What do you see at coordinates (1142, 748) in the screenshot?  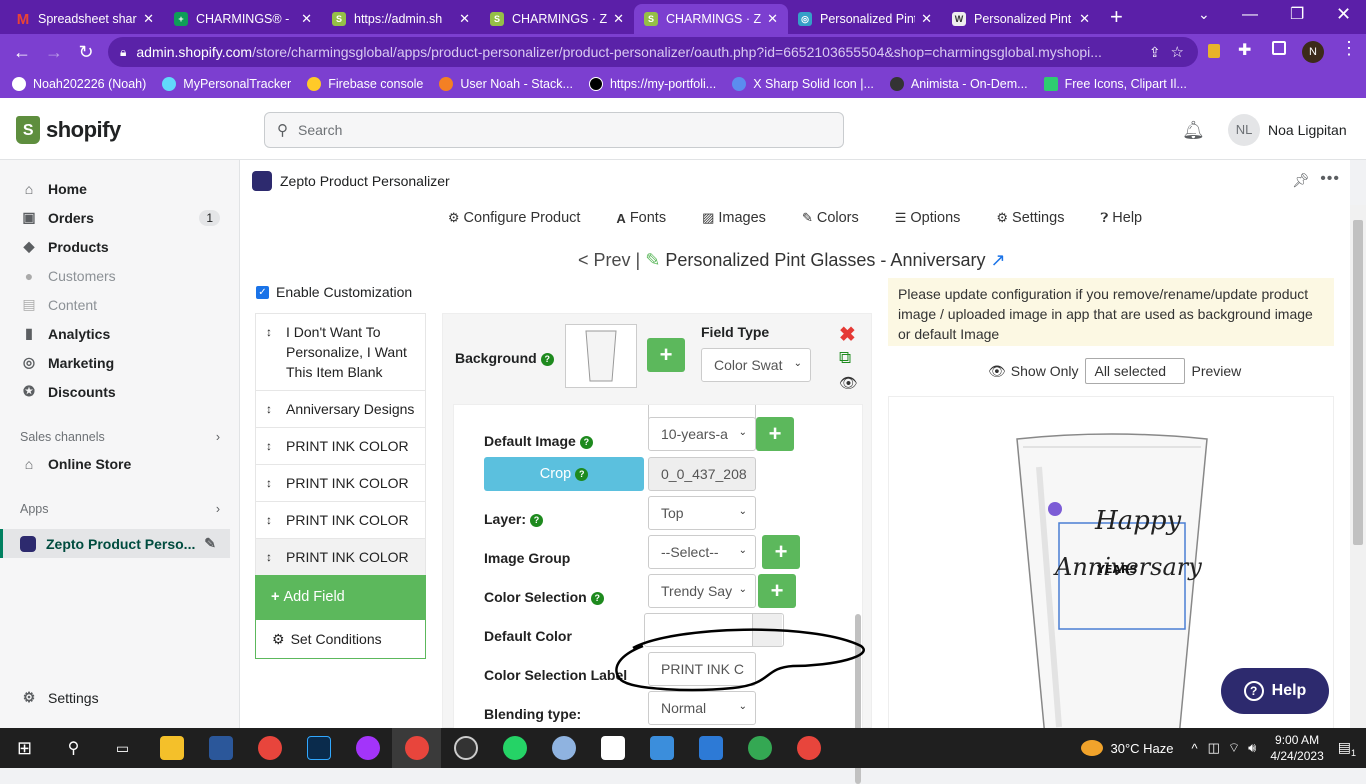 I see `weather-text: 30°C Haze` at bounding box center [1142, 748].